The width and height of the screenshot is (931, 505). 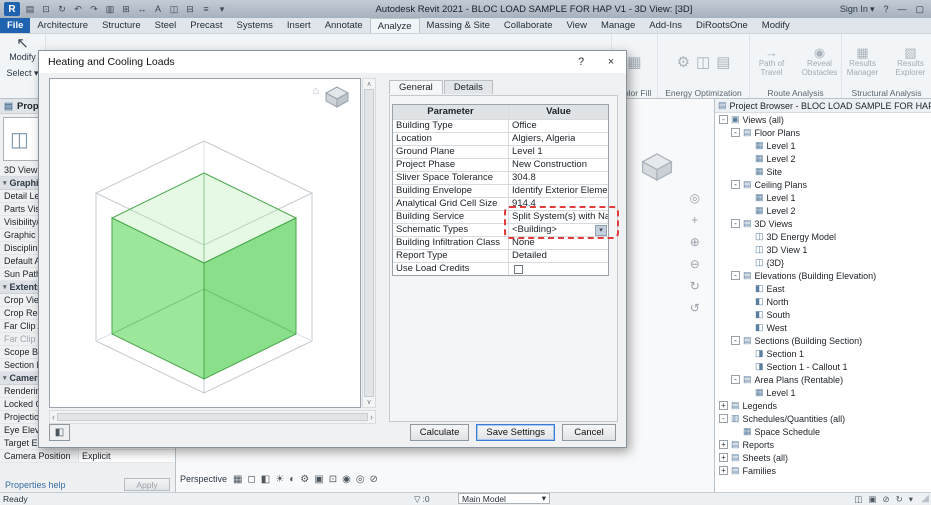 What do you see at coordinates (110, 9) in the screenshot?
I see `print-icon: ▥` at bounding box center [110, 9].